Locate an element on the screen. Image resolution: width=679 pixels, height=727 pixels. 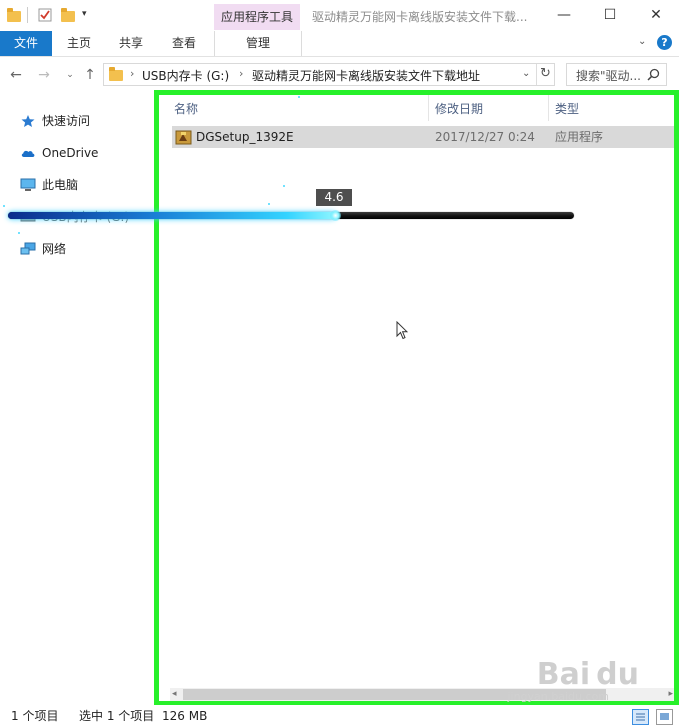
tab-home: 主页 is located at coordinates (79, 43).